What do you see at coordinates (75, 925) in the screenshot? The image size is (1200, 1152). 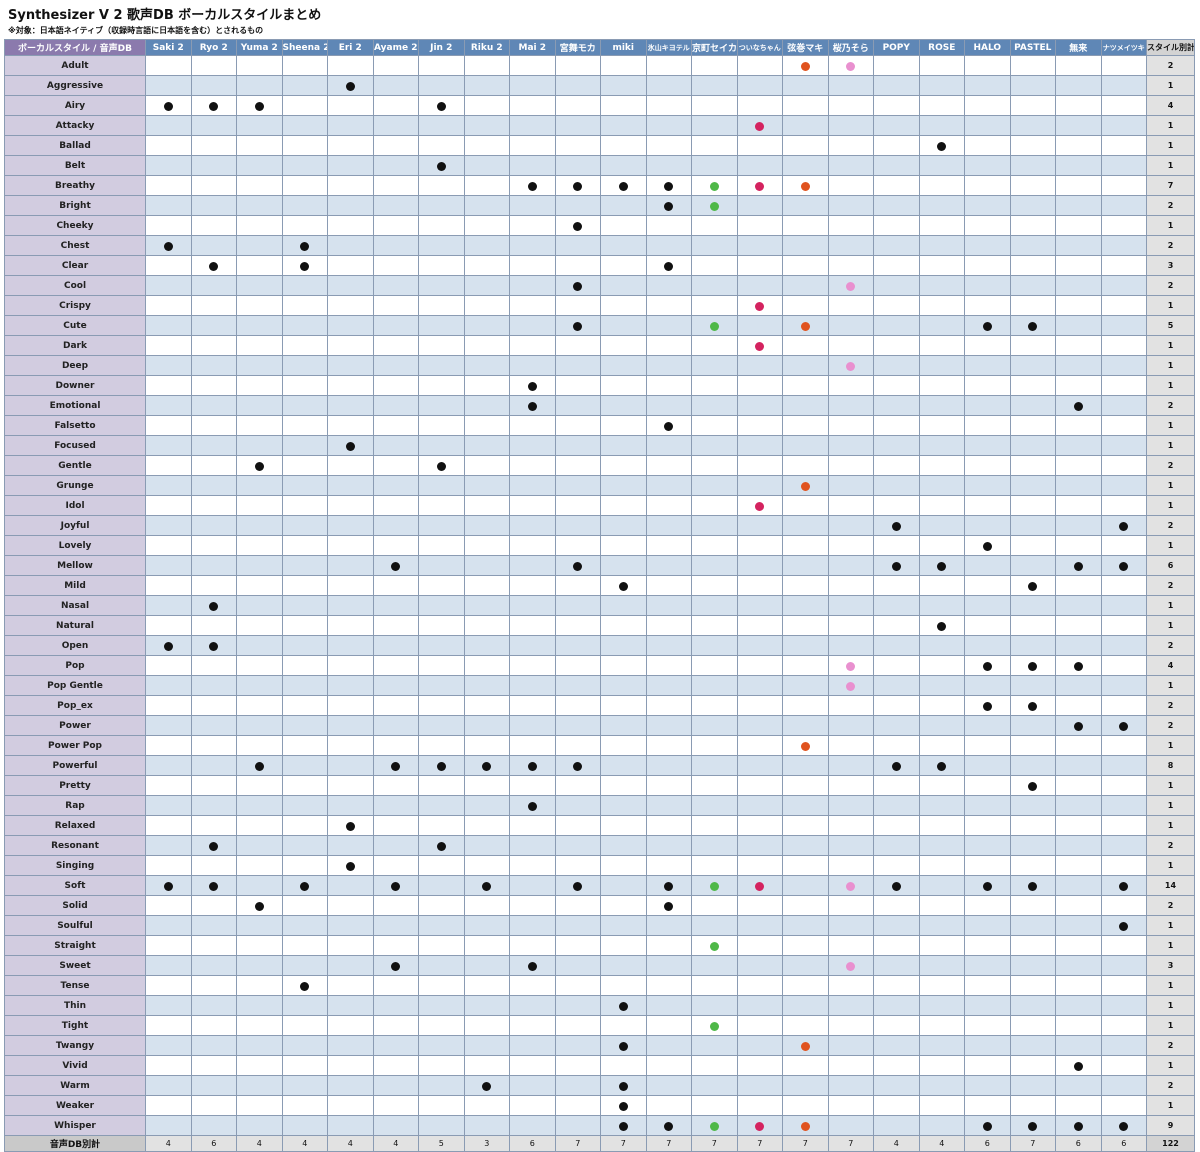 I see `style-label: Soulful` at bounding box center [75, 925].